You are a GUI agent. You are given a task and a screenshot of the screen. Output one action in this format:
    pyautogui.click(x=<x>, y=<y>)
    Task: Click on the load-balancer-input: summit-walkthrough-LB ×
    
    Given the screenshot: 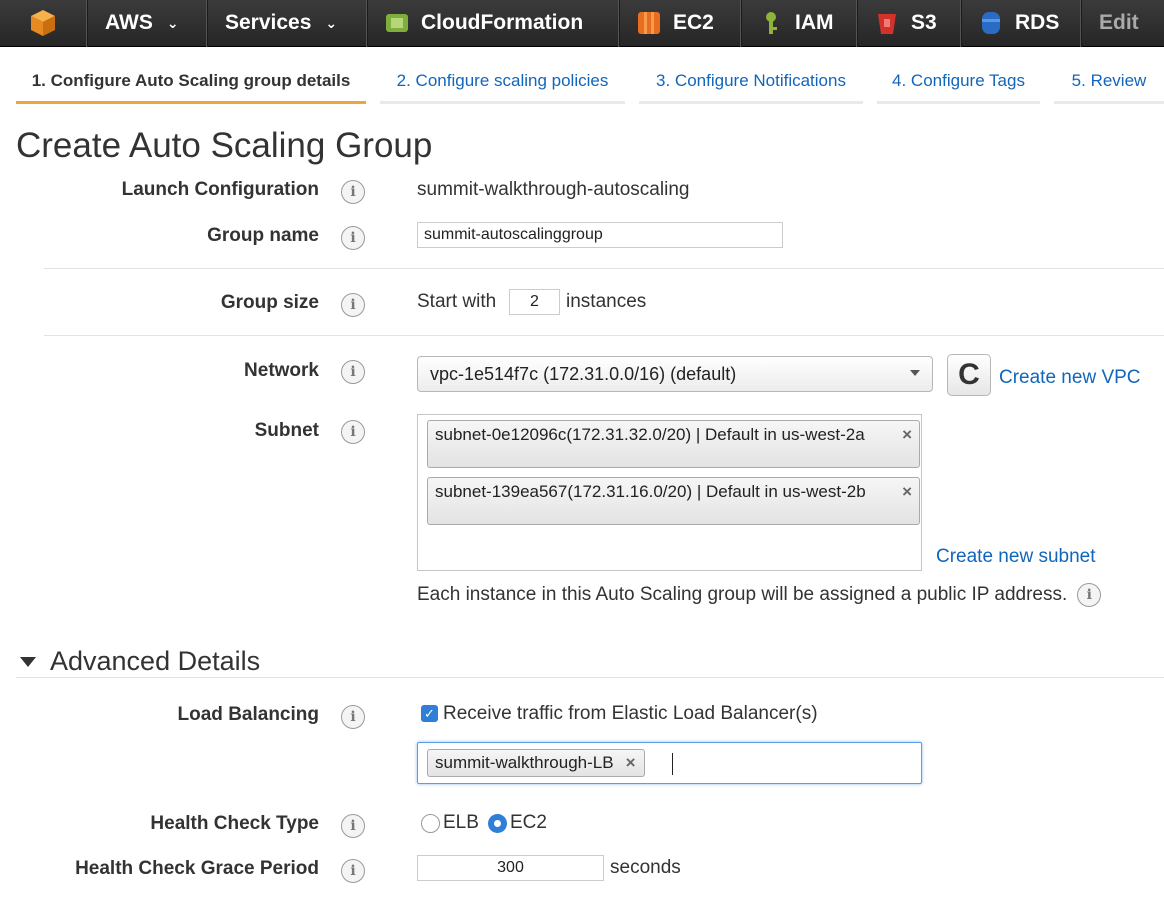 What is the action you would take?
    pyautogui.click(x=669, y=763)
    